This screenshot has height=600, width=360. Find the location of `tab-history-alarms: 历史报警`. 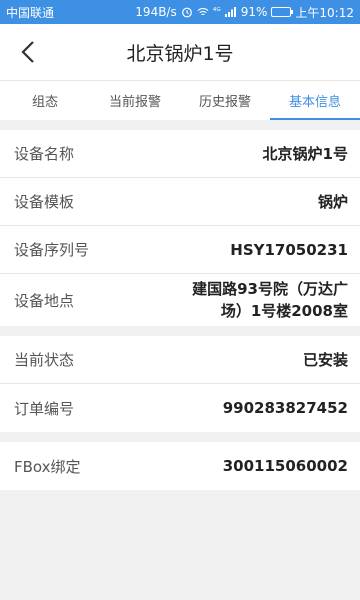

tab-history-alarms: 历史报警 is located at coordinates (225, 100).